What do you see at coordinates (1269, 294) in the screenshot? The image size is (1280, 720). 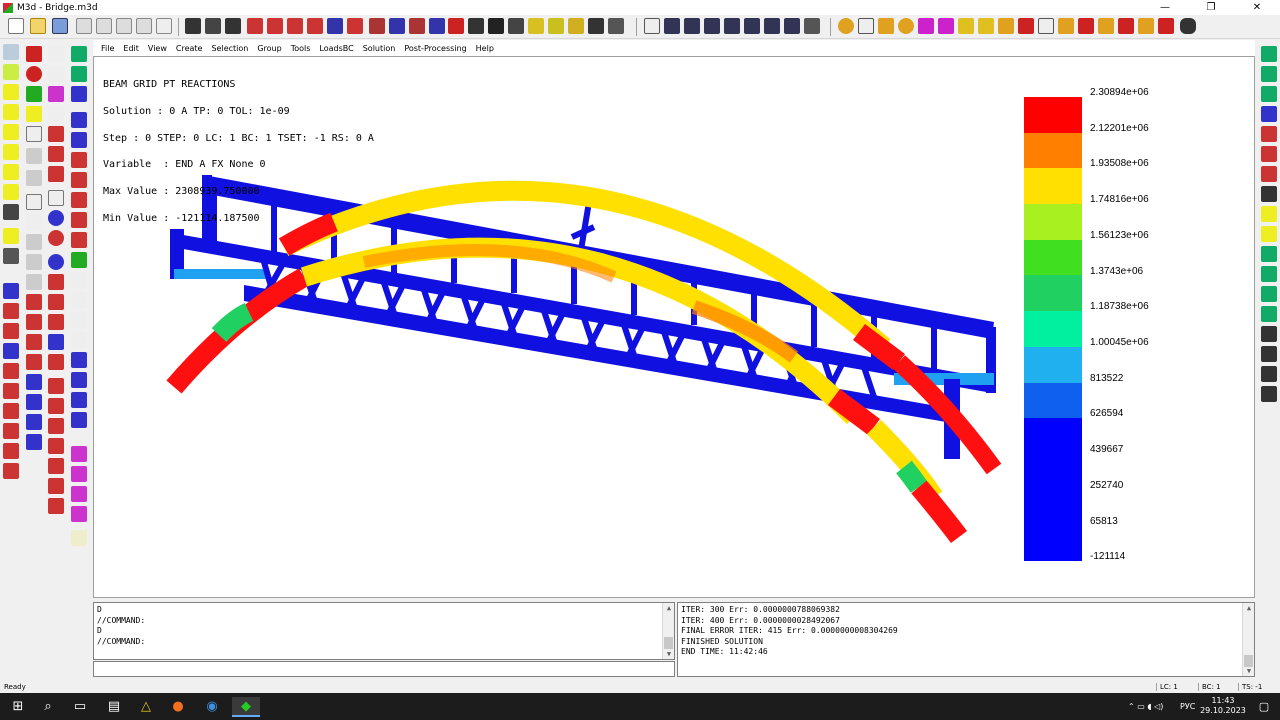 I see `tool-r13-icon` at bounding box center [1269, 294].